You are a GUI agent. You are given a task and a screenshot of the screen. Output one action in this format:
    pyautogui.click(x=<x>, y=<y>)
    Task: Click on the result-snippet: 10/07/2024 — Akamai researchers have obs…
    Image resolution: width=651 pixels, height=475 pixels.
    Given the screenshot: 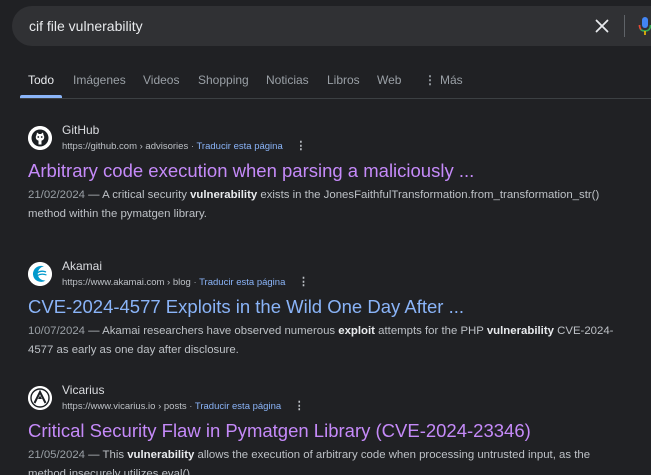 What is the action you would take?
    pyautogui.click(x=328, y=341)
    